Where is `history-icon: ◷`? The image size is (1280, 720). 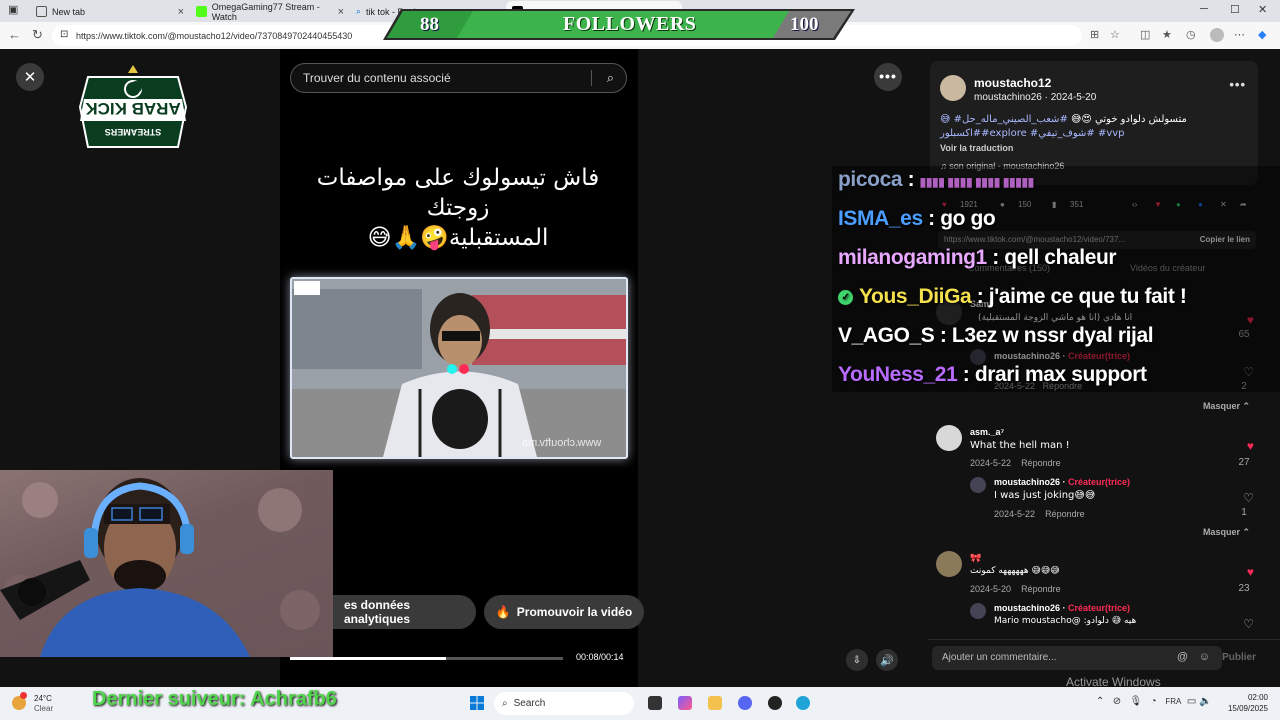 history-icon: ◷ is located at coordinates (1191, 34).